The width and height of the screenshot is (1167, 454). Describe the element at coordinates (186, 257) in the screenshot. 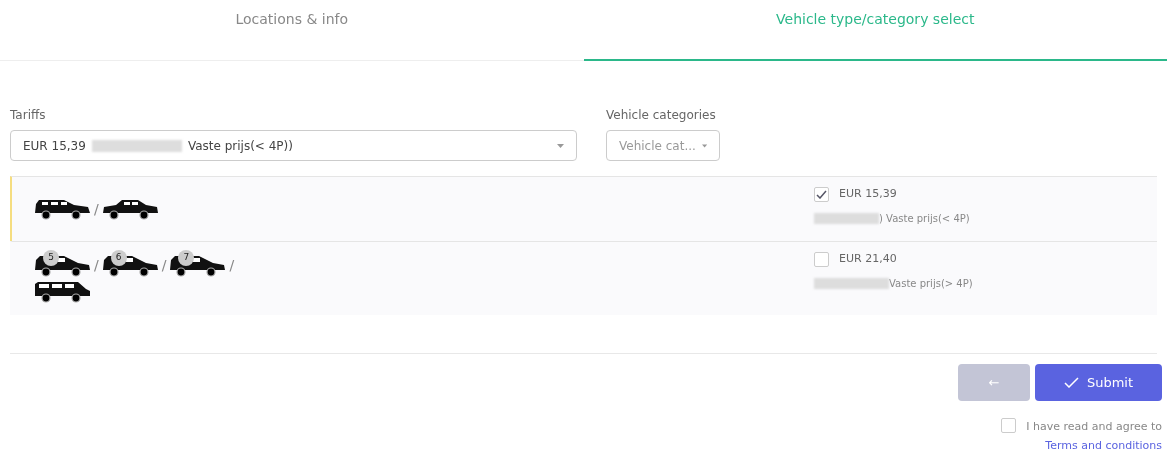

I see `seat-badge: 7` at that location.